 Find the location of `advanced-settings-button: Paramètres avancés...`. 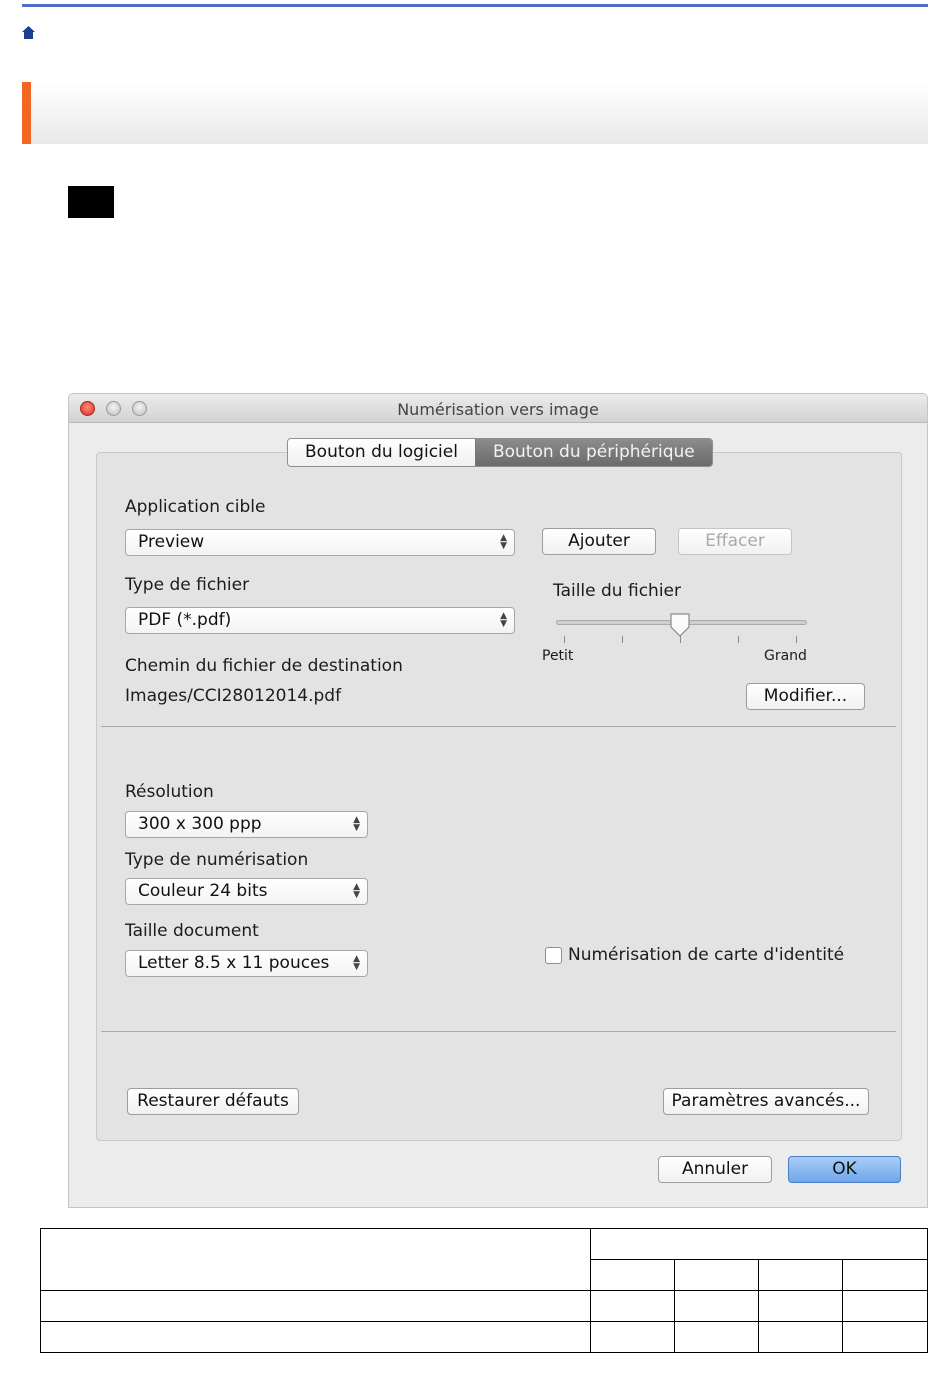

advanced-settings-button: Paramètres avancés... is located at coordinates (766, 1101).